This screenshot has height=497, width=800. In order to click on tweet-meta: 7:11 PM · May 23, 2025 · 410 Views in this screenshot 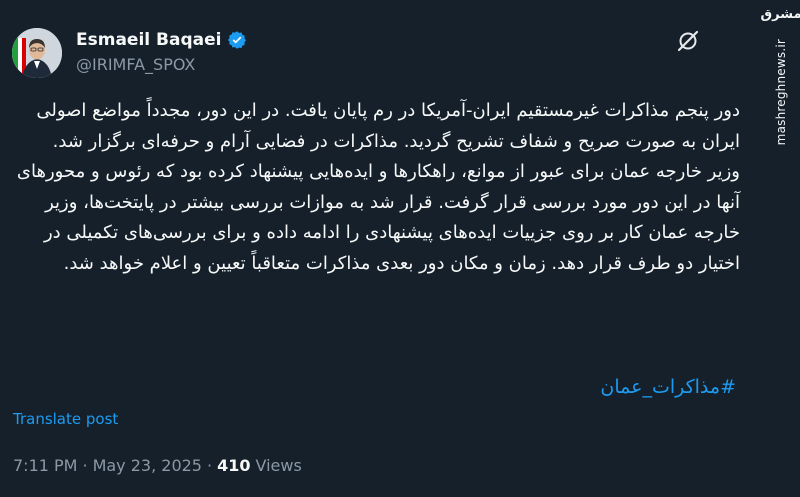, I will do `click(157, 465)`.